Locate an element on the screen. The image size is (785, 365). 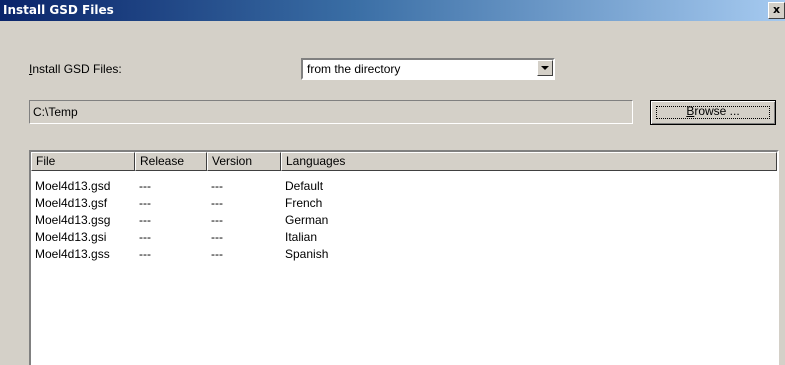
cell-languages: Default is located at coordinates (304, 186).